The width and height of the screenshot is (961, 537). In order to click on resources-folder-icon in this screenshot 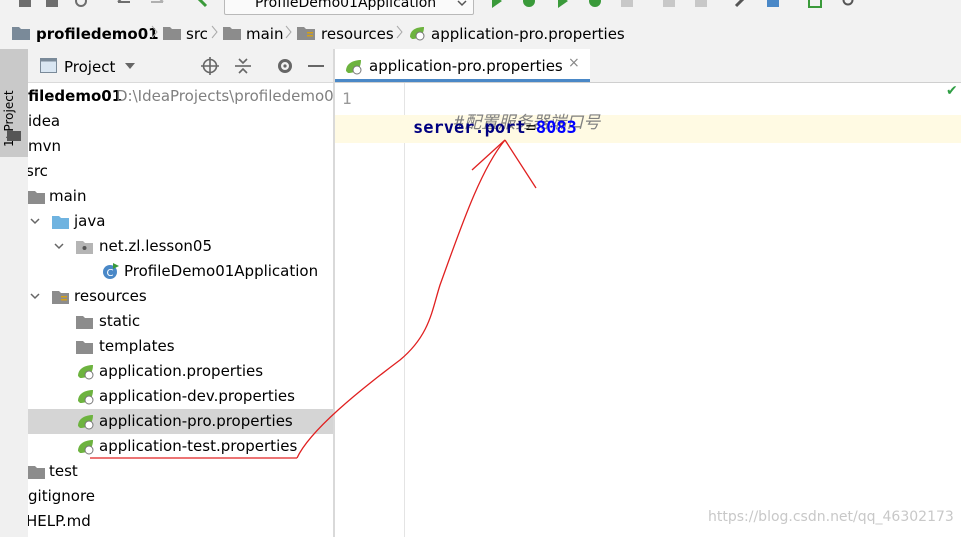, I will do `click(306, 33)`.